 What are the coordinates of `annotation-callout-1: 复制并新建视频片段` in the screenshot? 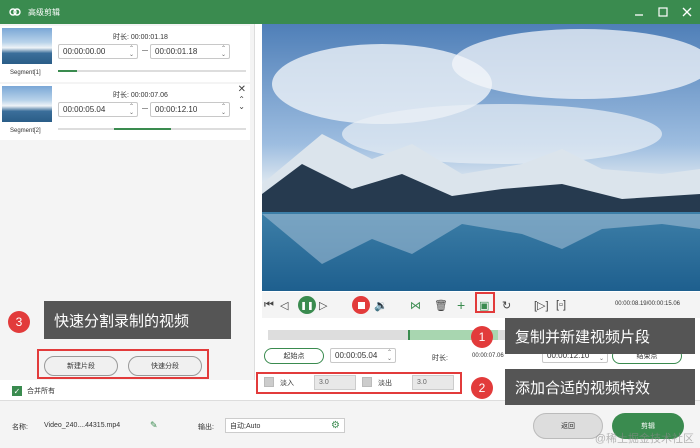 It's located at (600, 336).